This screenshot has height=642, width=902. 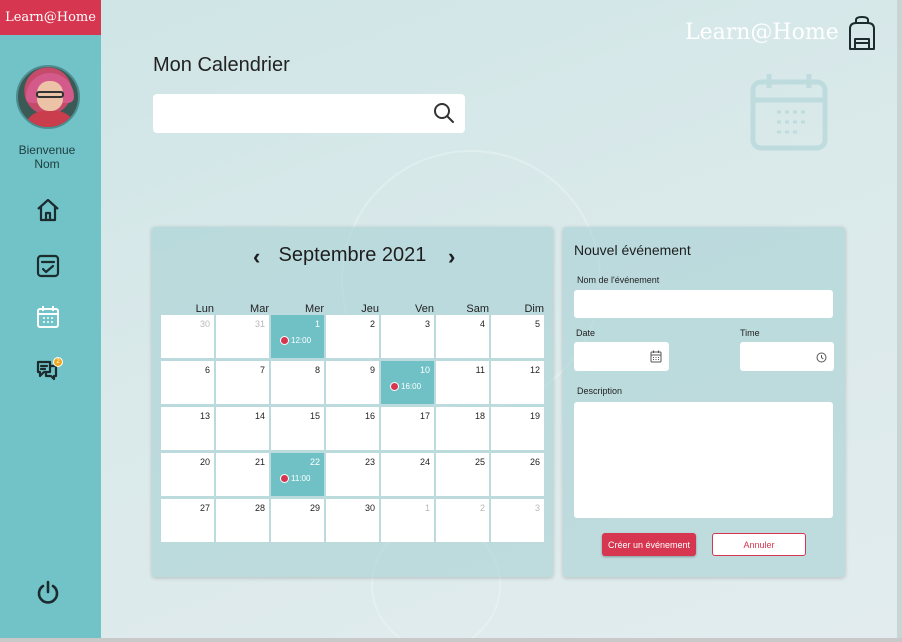 I want to click on day-number: 14, so click(x=259, y=416).